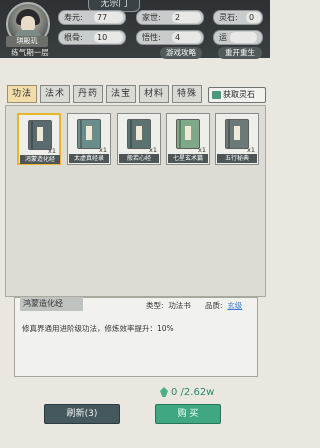 The height and width of the screenshot is (448, 320). I want to click on stat-spirit-stone: 灵石: 0, so click(238, 17).